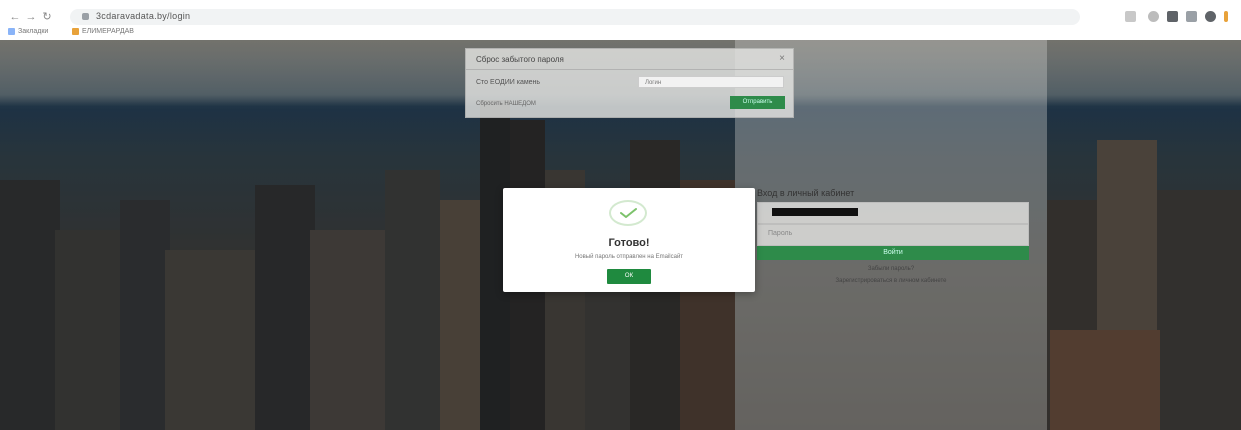  Describe the element at coordinates (31, 17) in the screenshot. I see `forward-arrow-icon: →` at that location.